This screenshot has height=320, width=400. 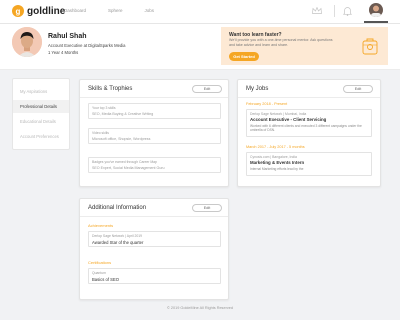 What do you see at coordinates (87, 45) in the screenshot?
I see `profile-role: Account Executive at DigitalSparks Media` at bounding box center [87, 45].